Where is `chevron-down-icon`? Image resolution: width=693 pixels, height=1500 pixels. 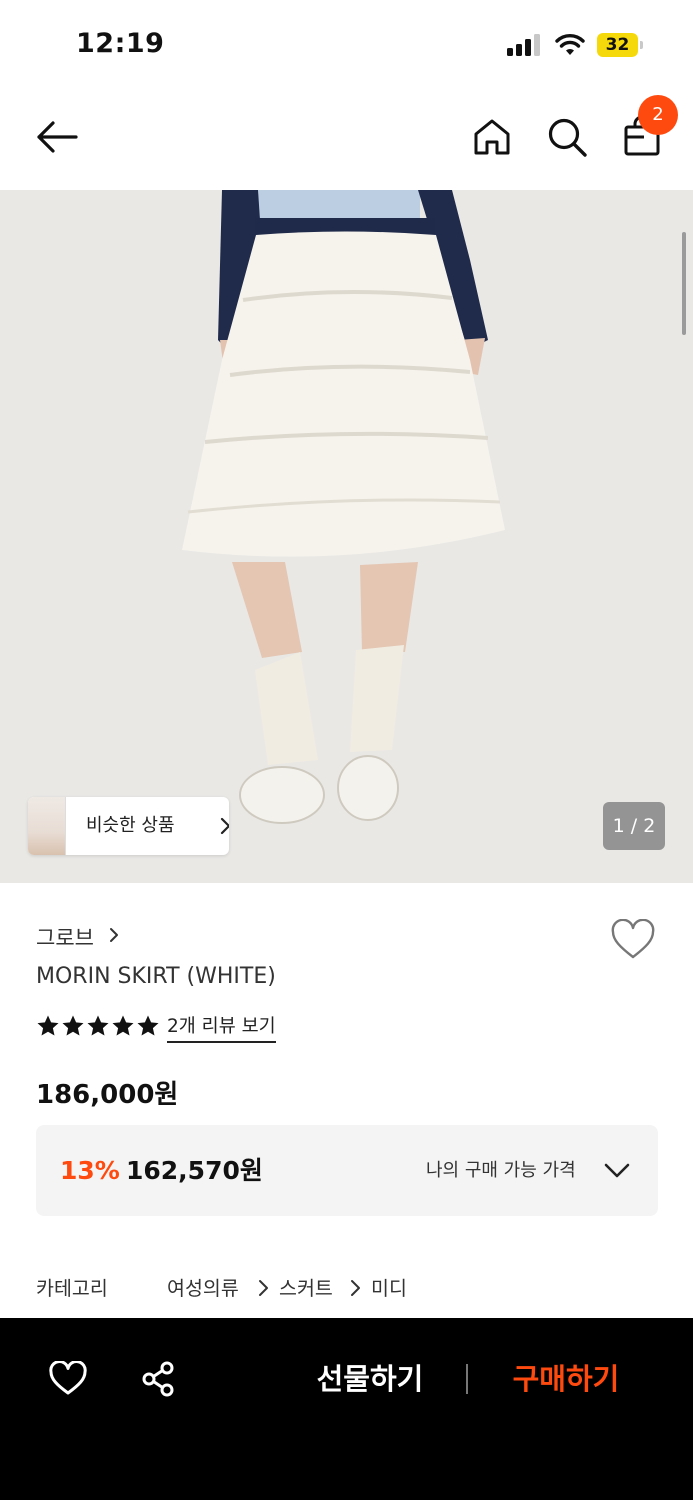 chevron-down-icon is located at coordinates (617, 1171).